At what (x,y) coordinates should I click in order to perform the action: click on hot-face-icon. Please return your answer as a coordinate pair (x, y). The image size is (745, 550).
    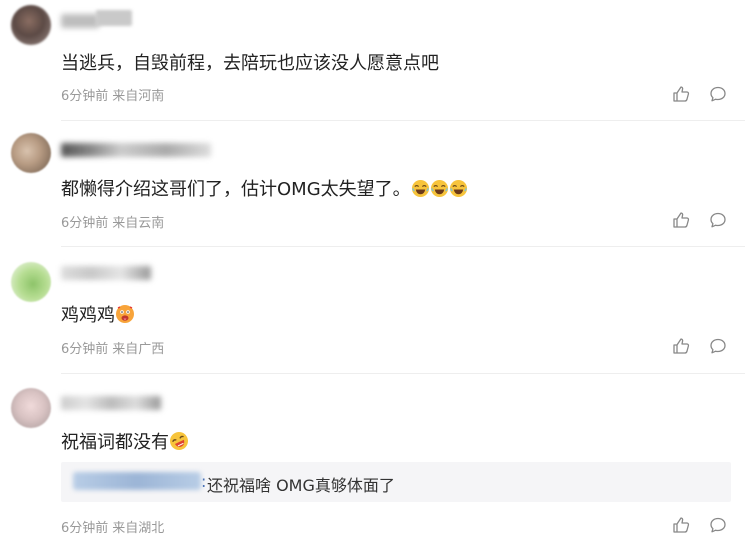
    Looking at the image, I should click on (125, 314).